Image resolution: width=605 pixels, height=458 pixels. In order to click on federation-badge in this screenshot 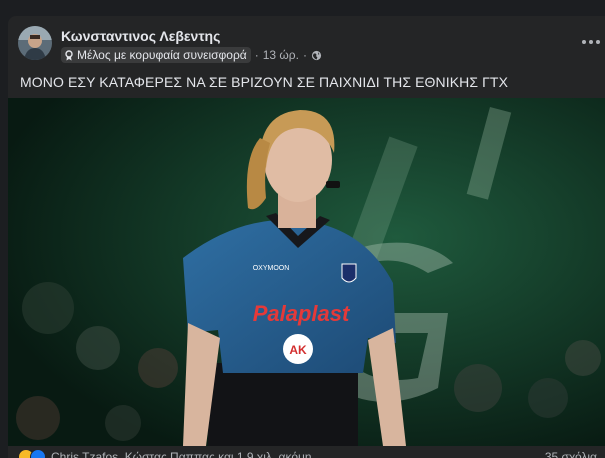, I will do `click(349, 273)`.